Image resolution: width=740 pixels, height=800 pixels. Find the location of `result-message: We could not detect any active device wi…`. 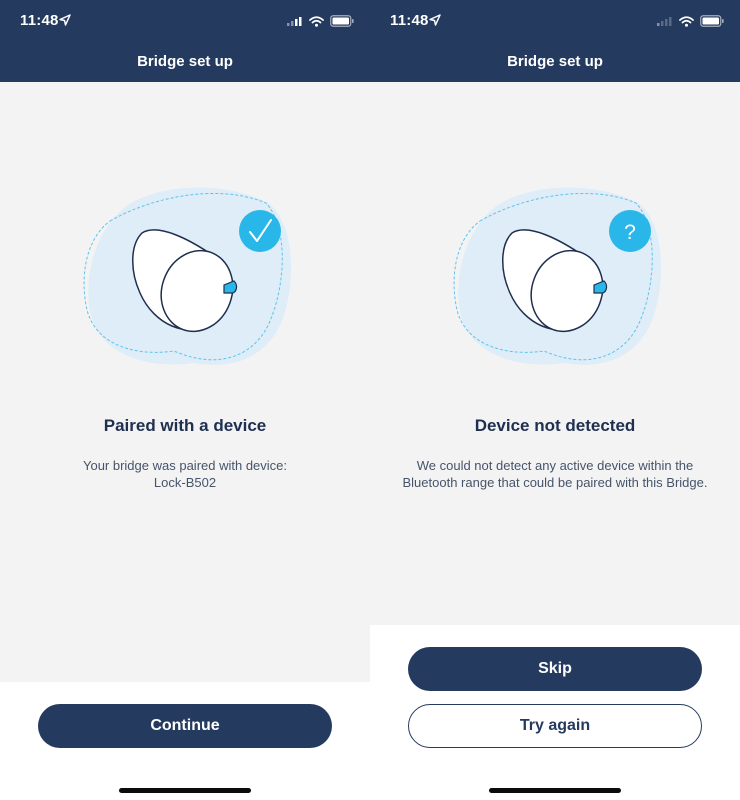

result-message: We could not detect any active device wi… is located at coordinates (555, 474).